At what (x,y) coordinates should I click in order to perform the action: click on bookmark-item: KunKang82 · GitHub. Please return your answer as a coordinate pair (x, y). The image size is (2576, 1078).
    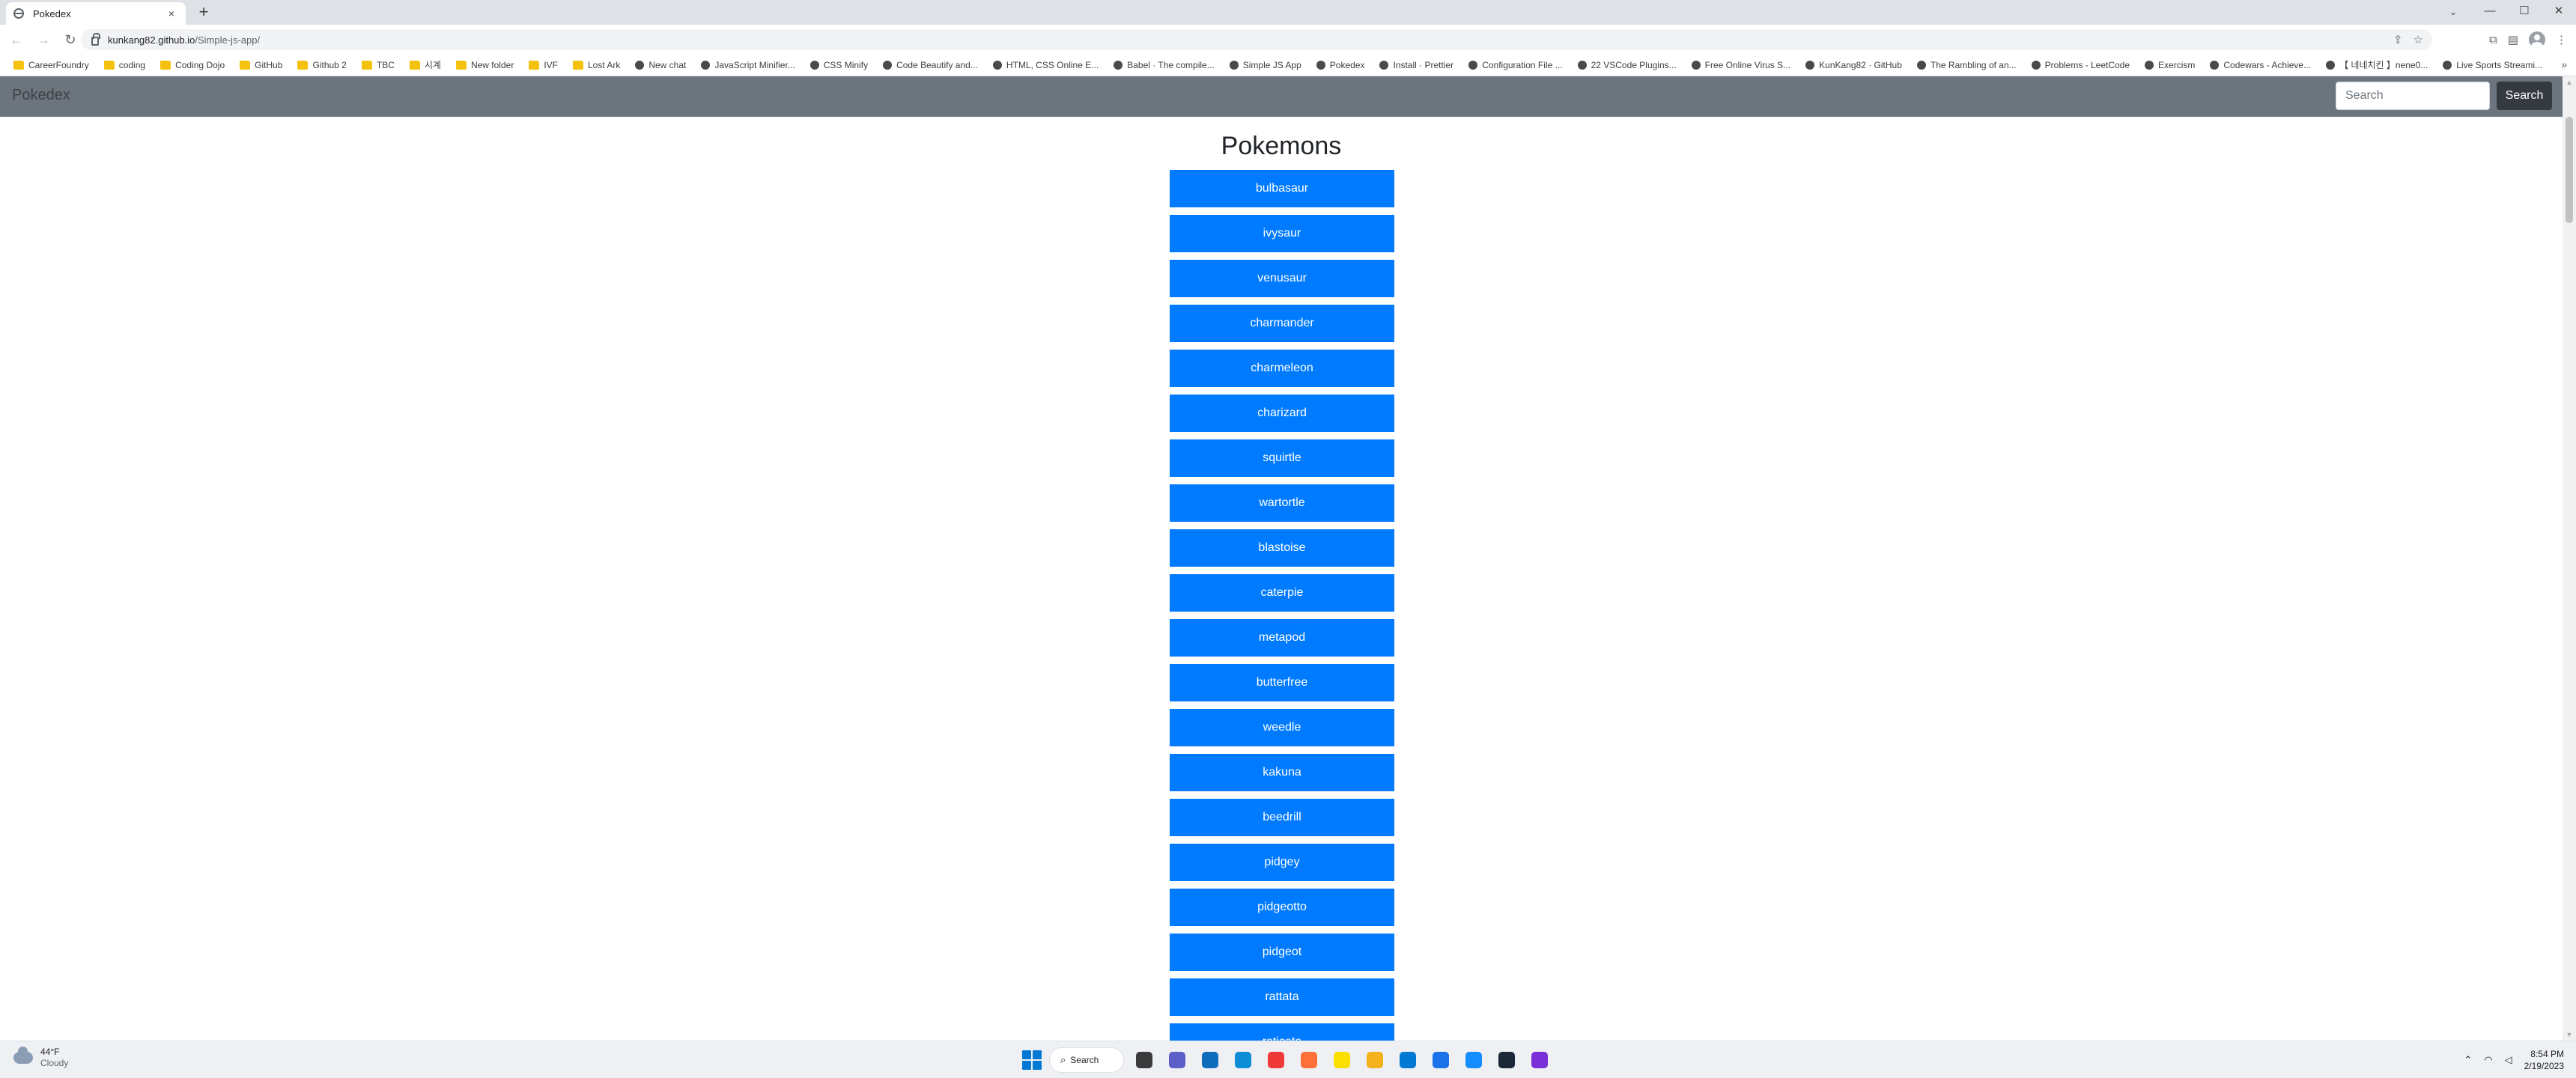
    Looking at the image, I should click on (1854, 65).